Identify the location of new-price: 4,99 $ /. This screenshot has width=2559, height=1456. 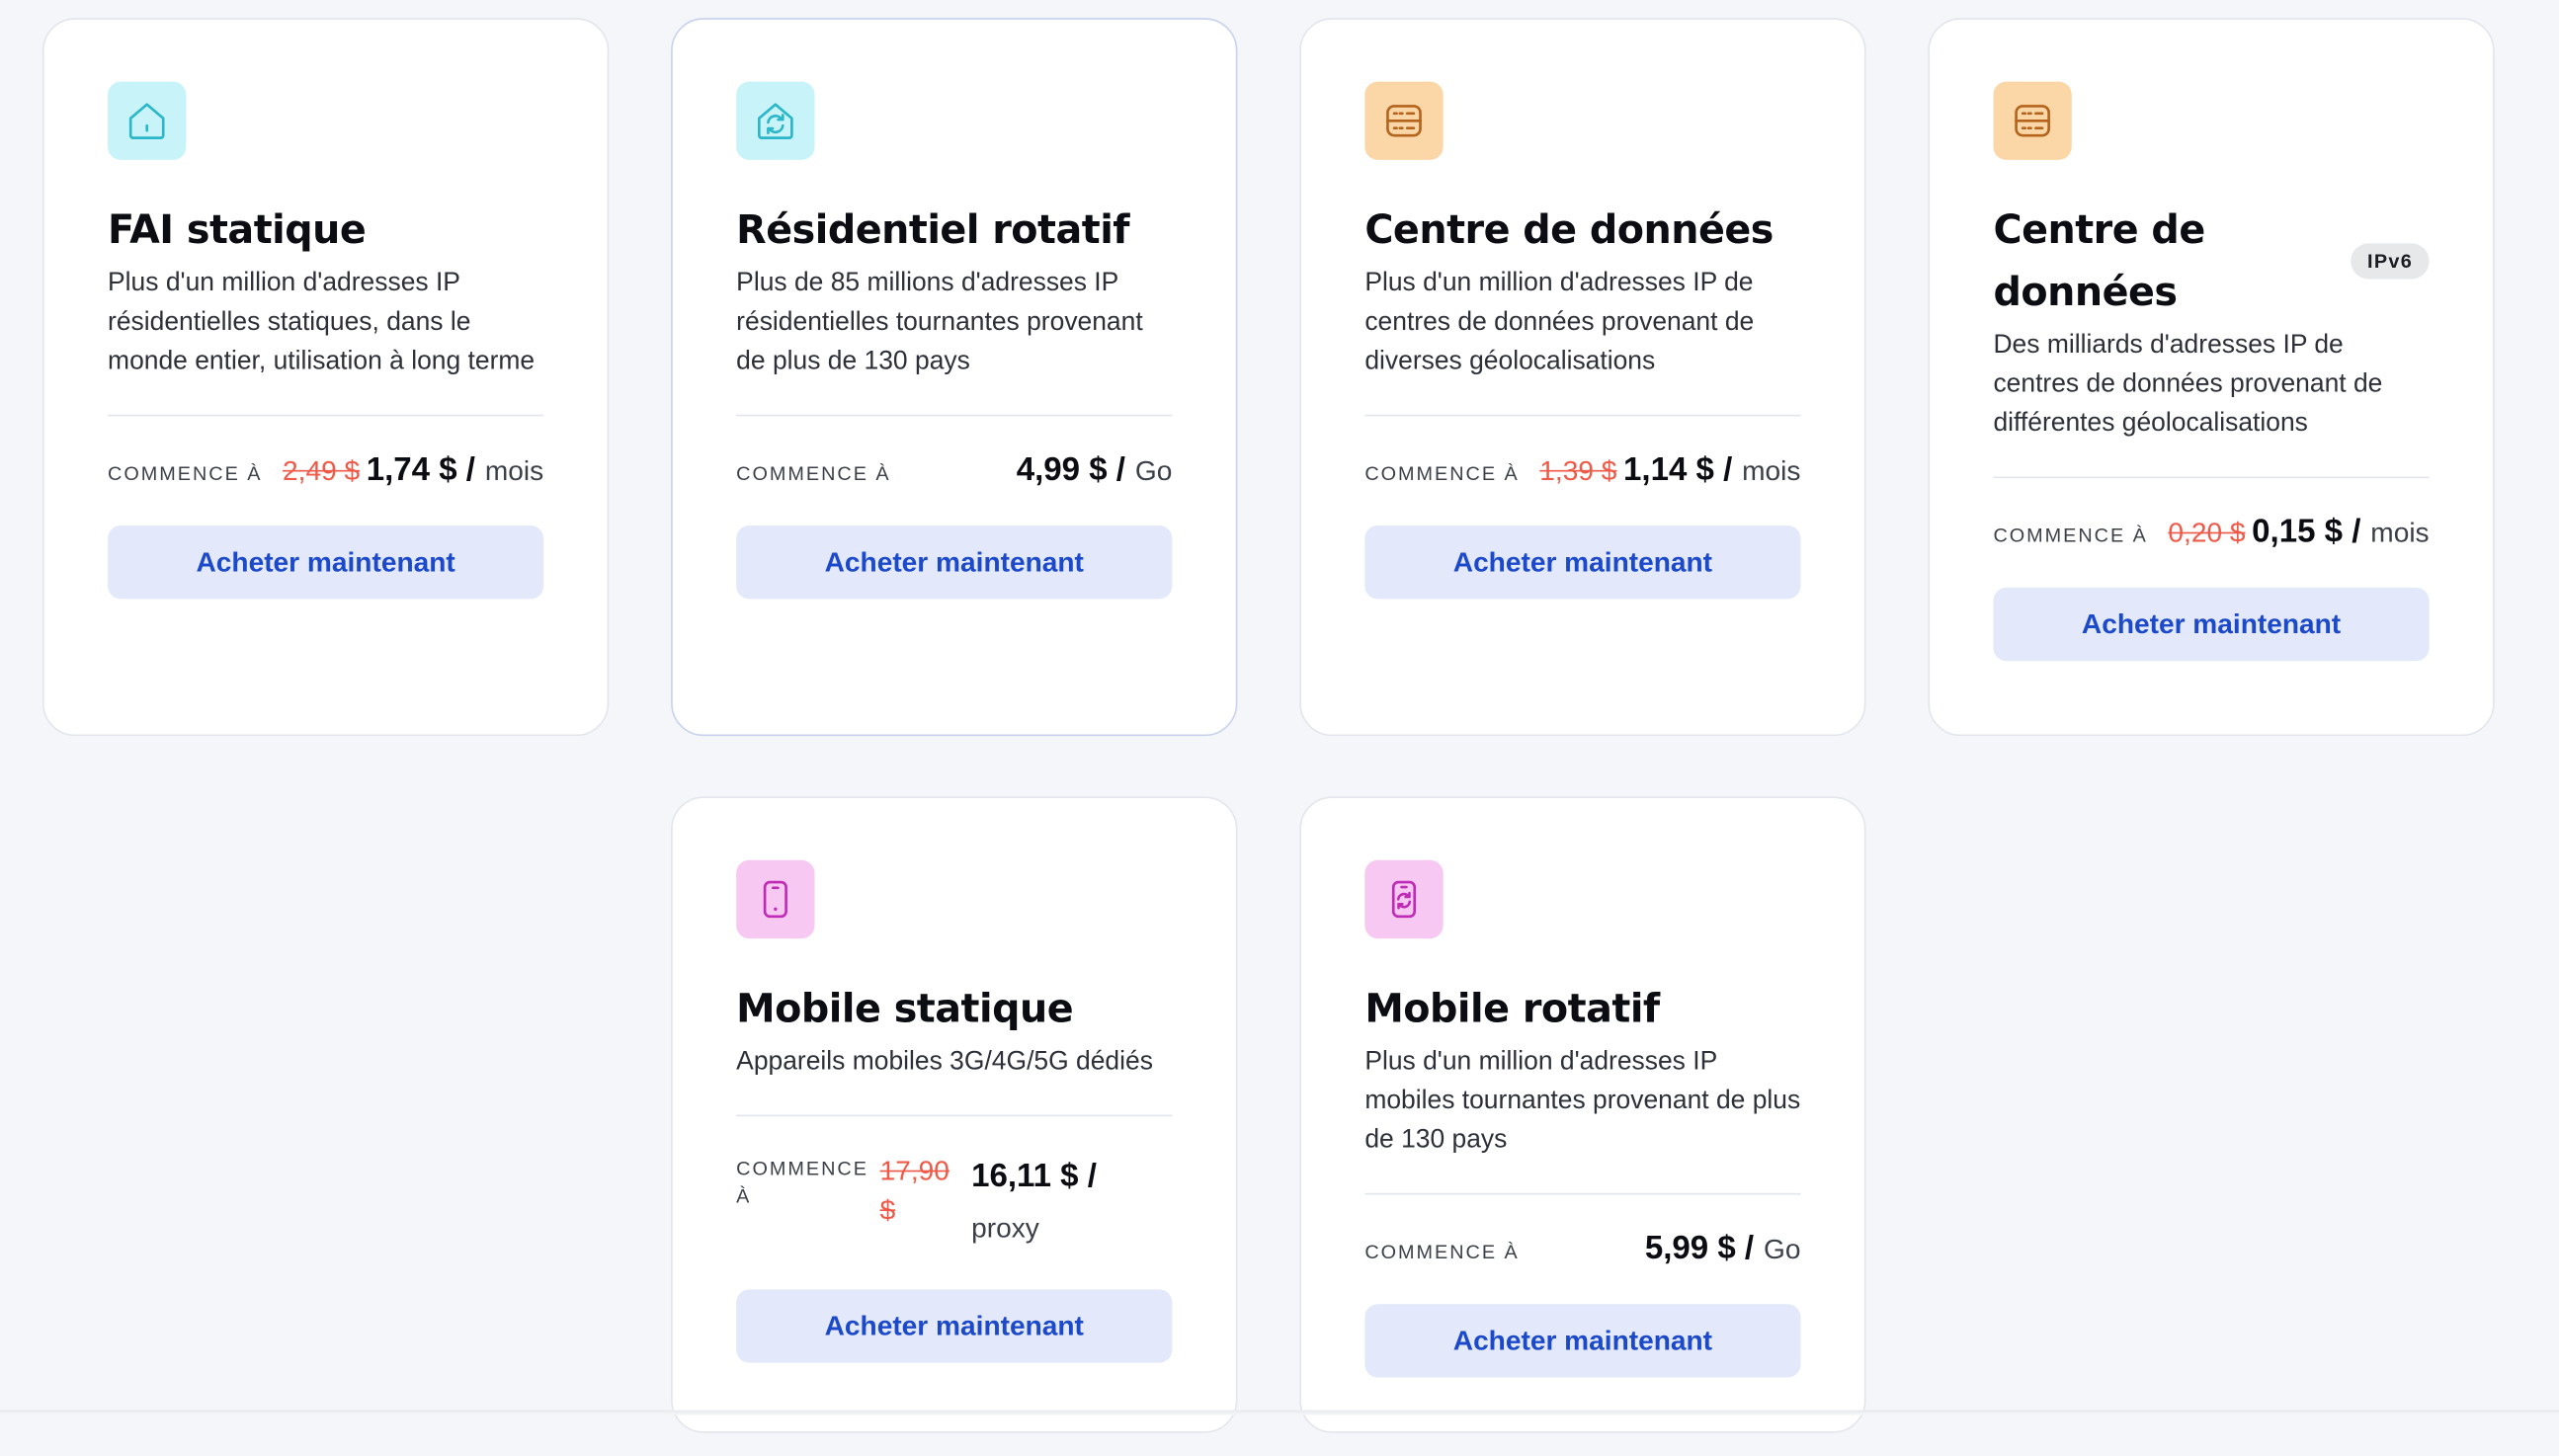
(1070, 470).